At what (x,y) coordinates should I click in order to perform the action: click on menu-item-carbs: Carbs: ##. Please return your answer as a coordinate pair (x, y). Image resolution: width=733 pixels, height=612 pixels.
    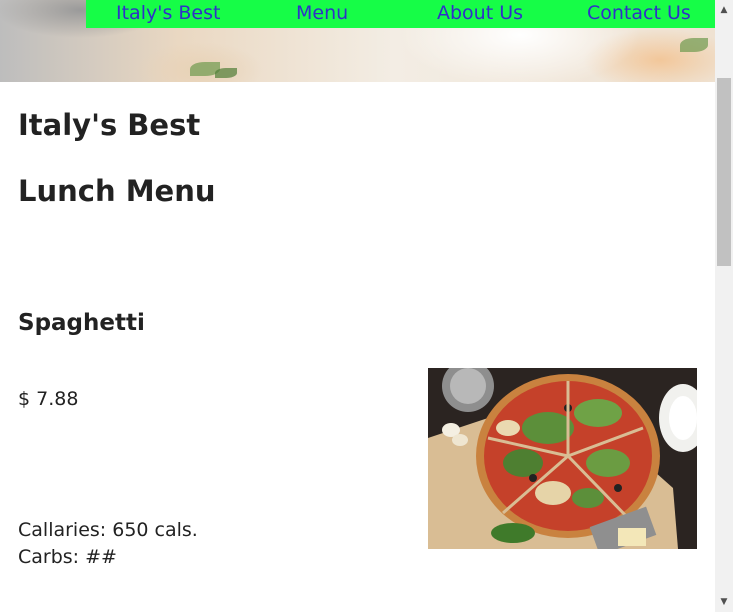
    Looking at the image, I should click on (67, 557).